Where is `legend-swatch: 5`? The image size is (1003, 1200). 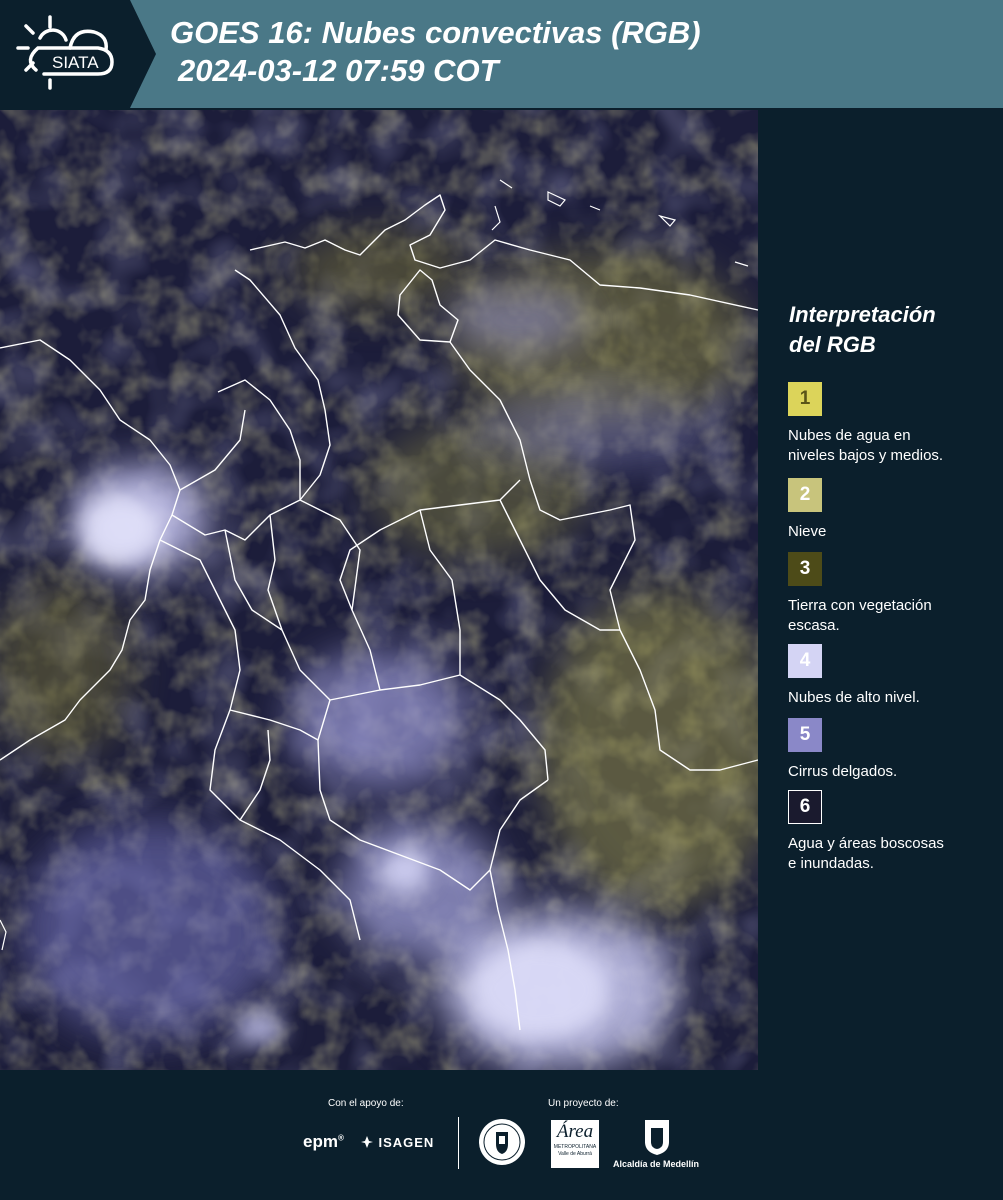
legend-swatch: 5 is located at coordinates (805, 735).